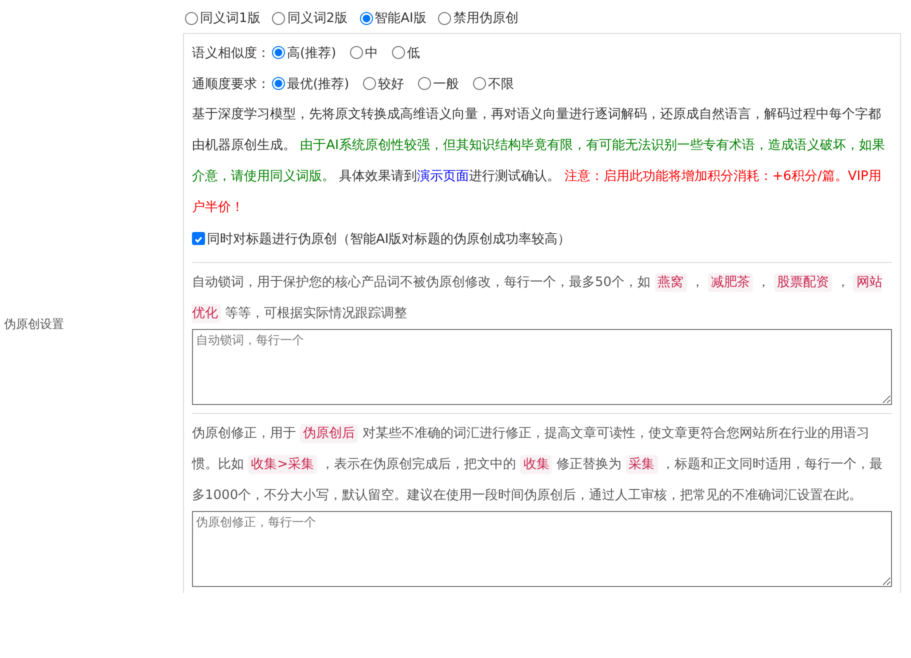 This screenshot has width=911, height=658. I want to click on demo-link: 演示页面, so click(443, 176).